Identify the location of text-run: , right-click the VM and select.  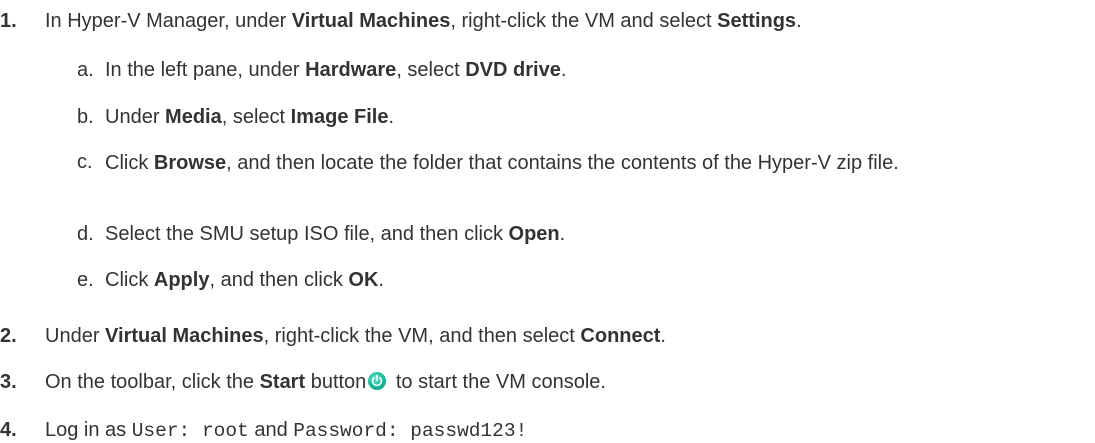
(584, 21).